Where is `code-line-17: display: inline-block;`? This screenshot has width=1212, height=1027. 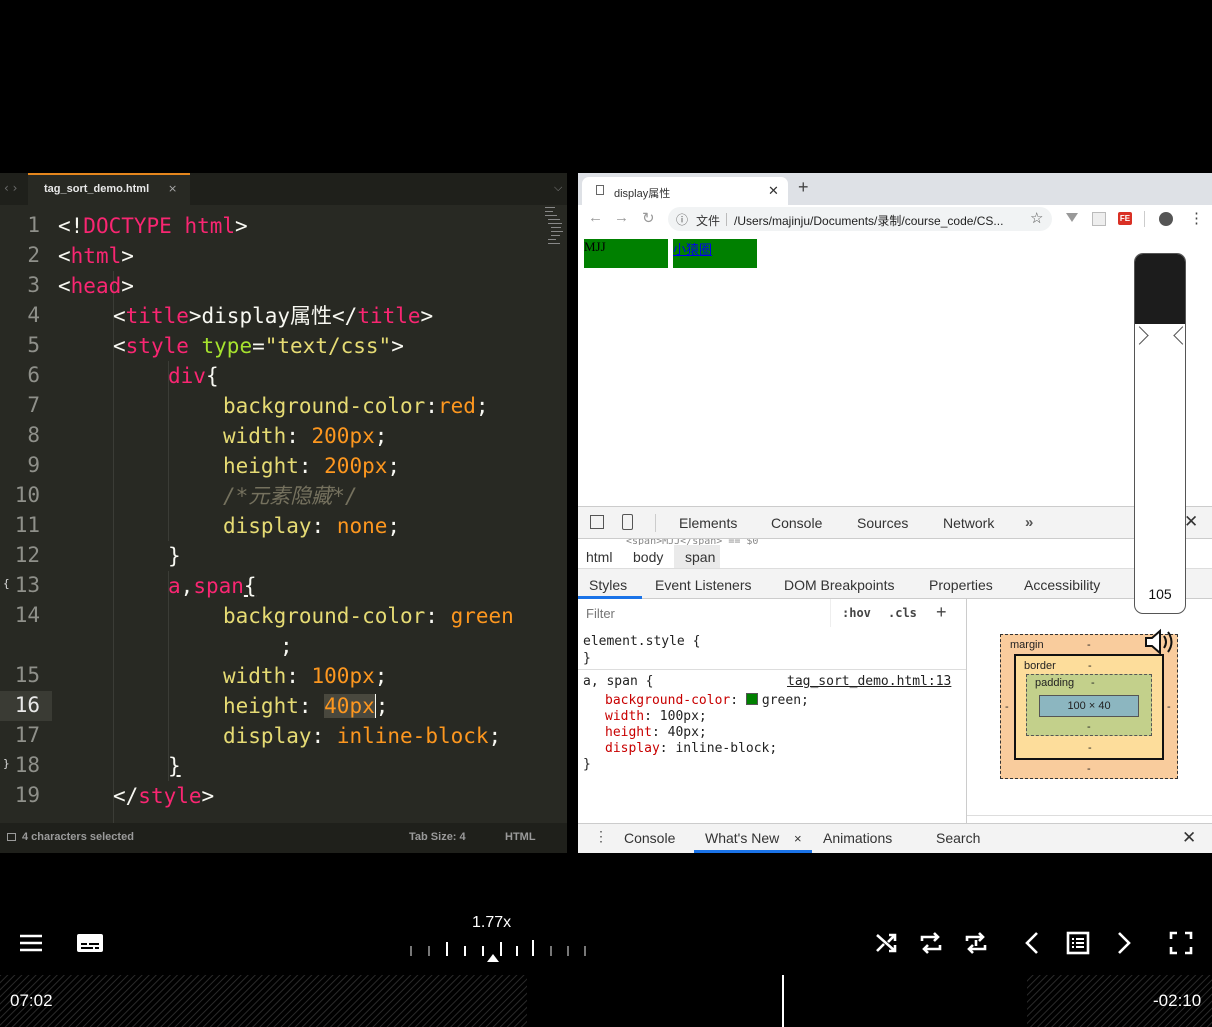
code-line-17: display: inline-block; is located at coordinates (362, 736).